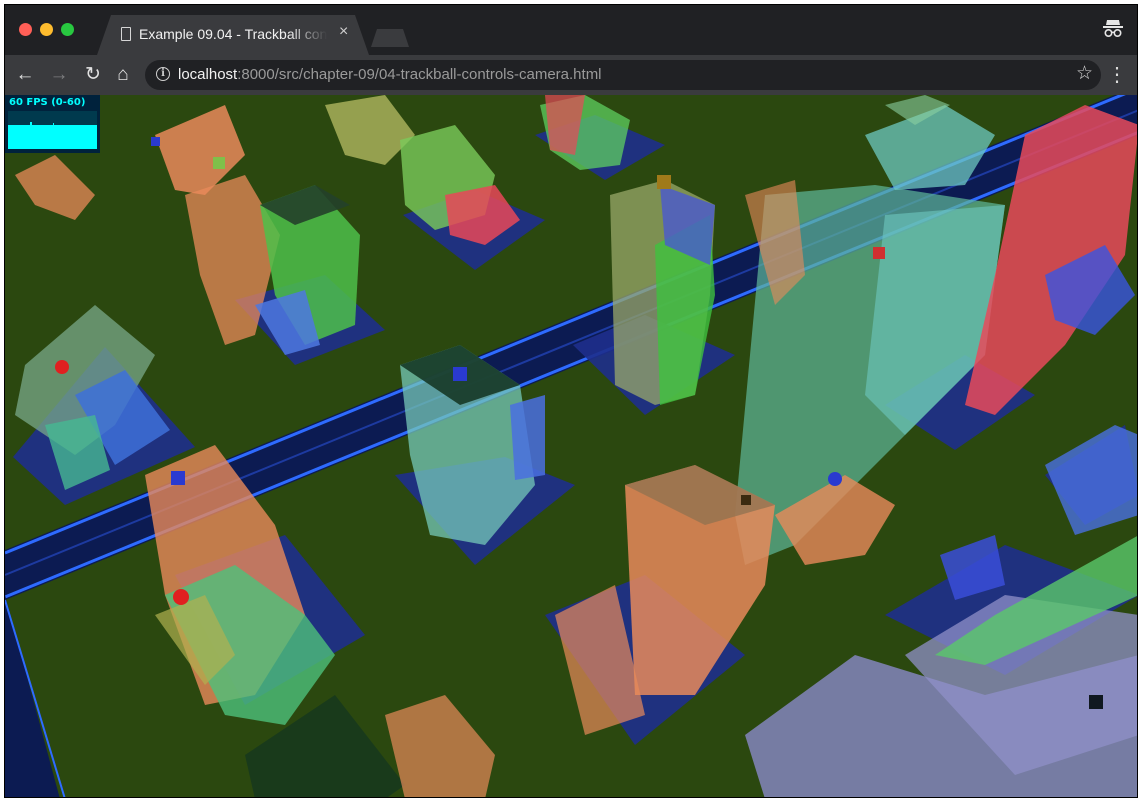 The image size is (1142, 802). I want to click on forward-icon: →, so click(59, 75).